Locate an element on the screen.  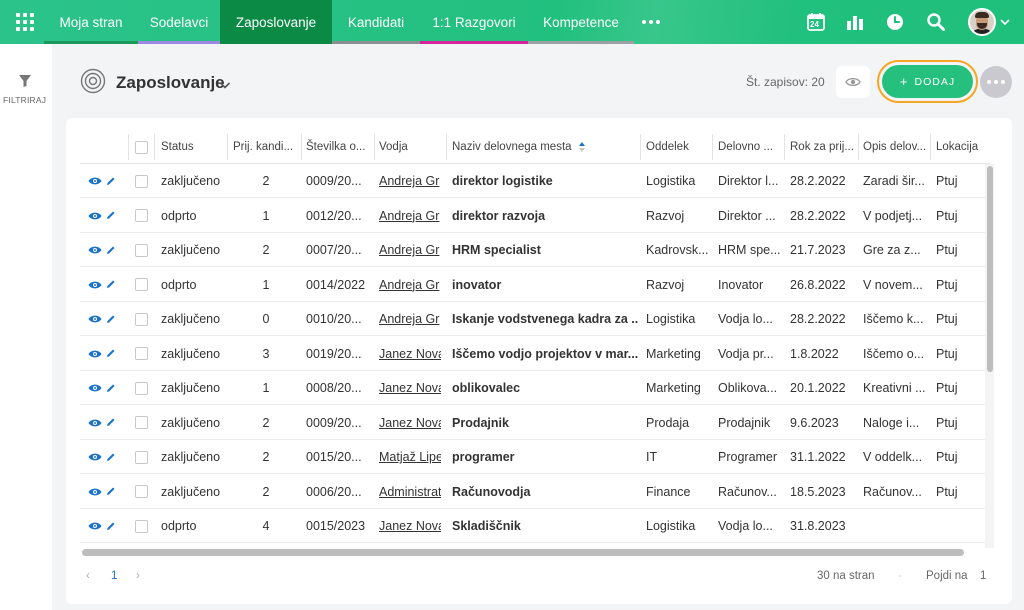
sort-icon is located at coordinates (582, 147).